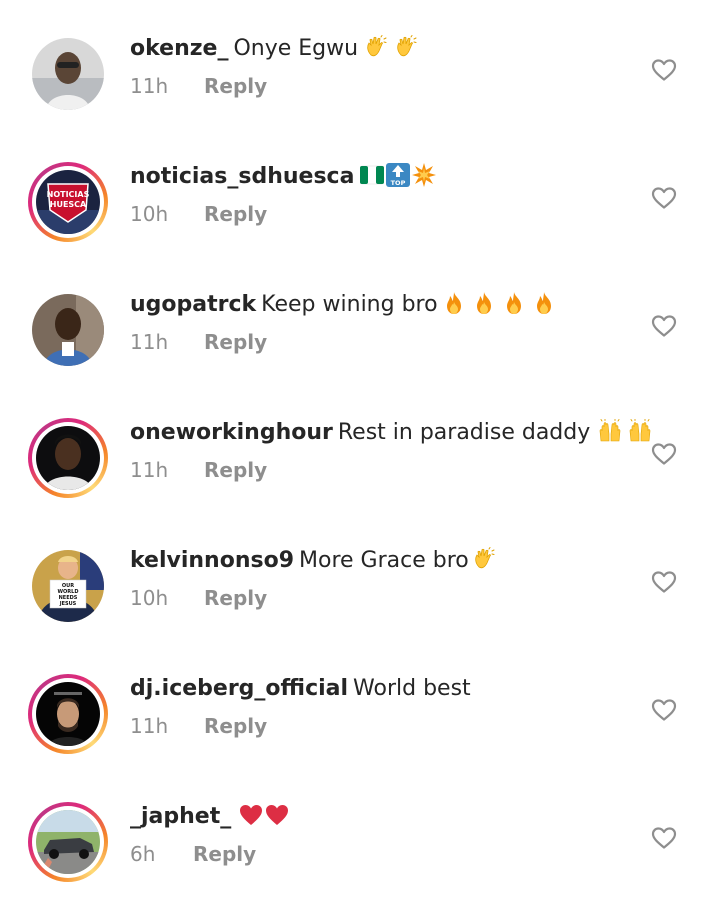  I want to click on comment-username: dj.iceberg_official, so click(239, 688).